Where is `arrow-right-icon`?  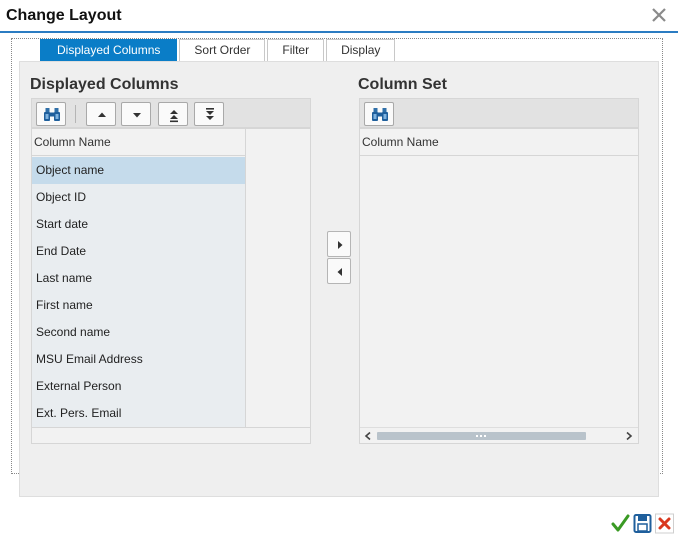
arrow-right-icon is located at coordinates (340, 245).